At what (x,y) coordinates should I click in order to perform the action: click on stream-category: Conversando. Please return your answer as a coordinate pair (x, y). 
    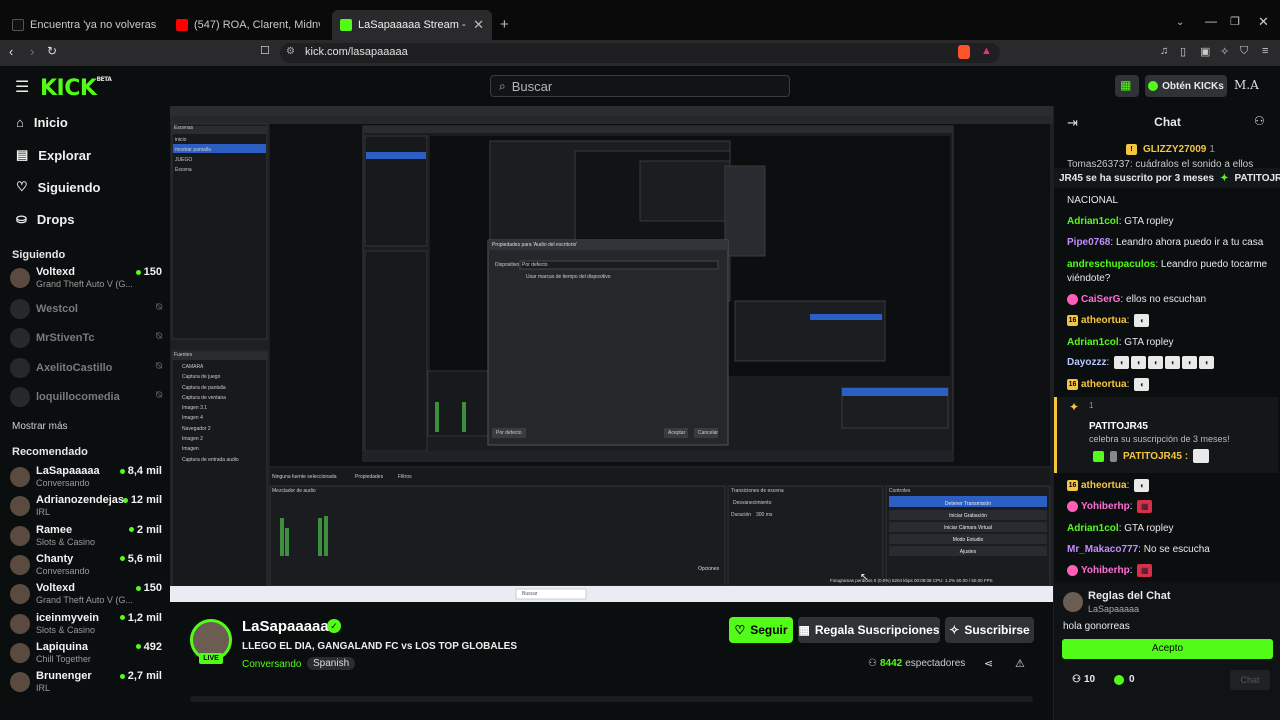
    Looking at the image, I should click on (271, 664).